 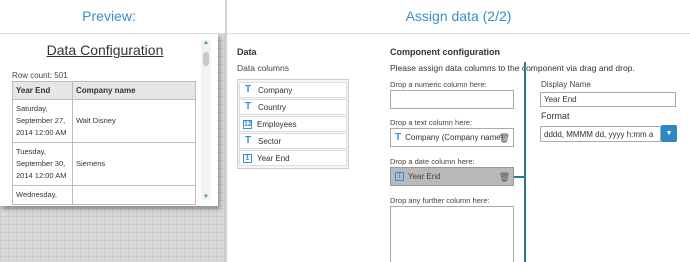 What do you see at coordinates (555, 116) in the screenshot?
I see `format-label: Format` at bounding box center [555, 116].